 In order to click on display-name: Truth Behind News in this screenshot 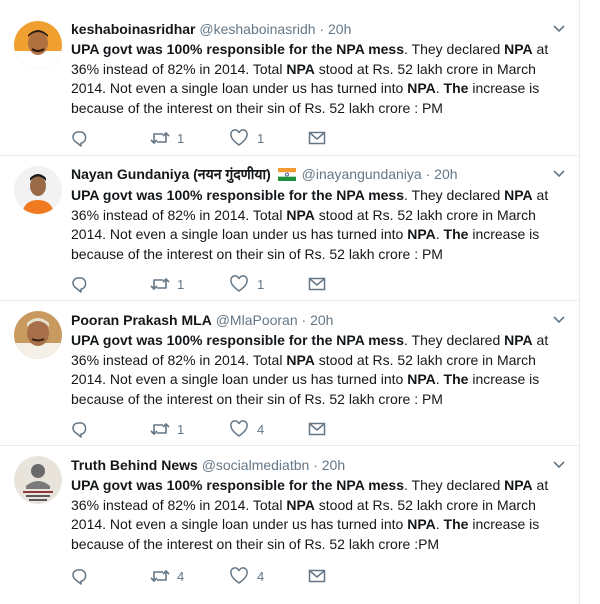, I will do `click(134, 465)`.